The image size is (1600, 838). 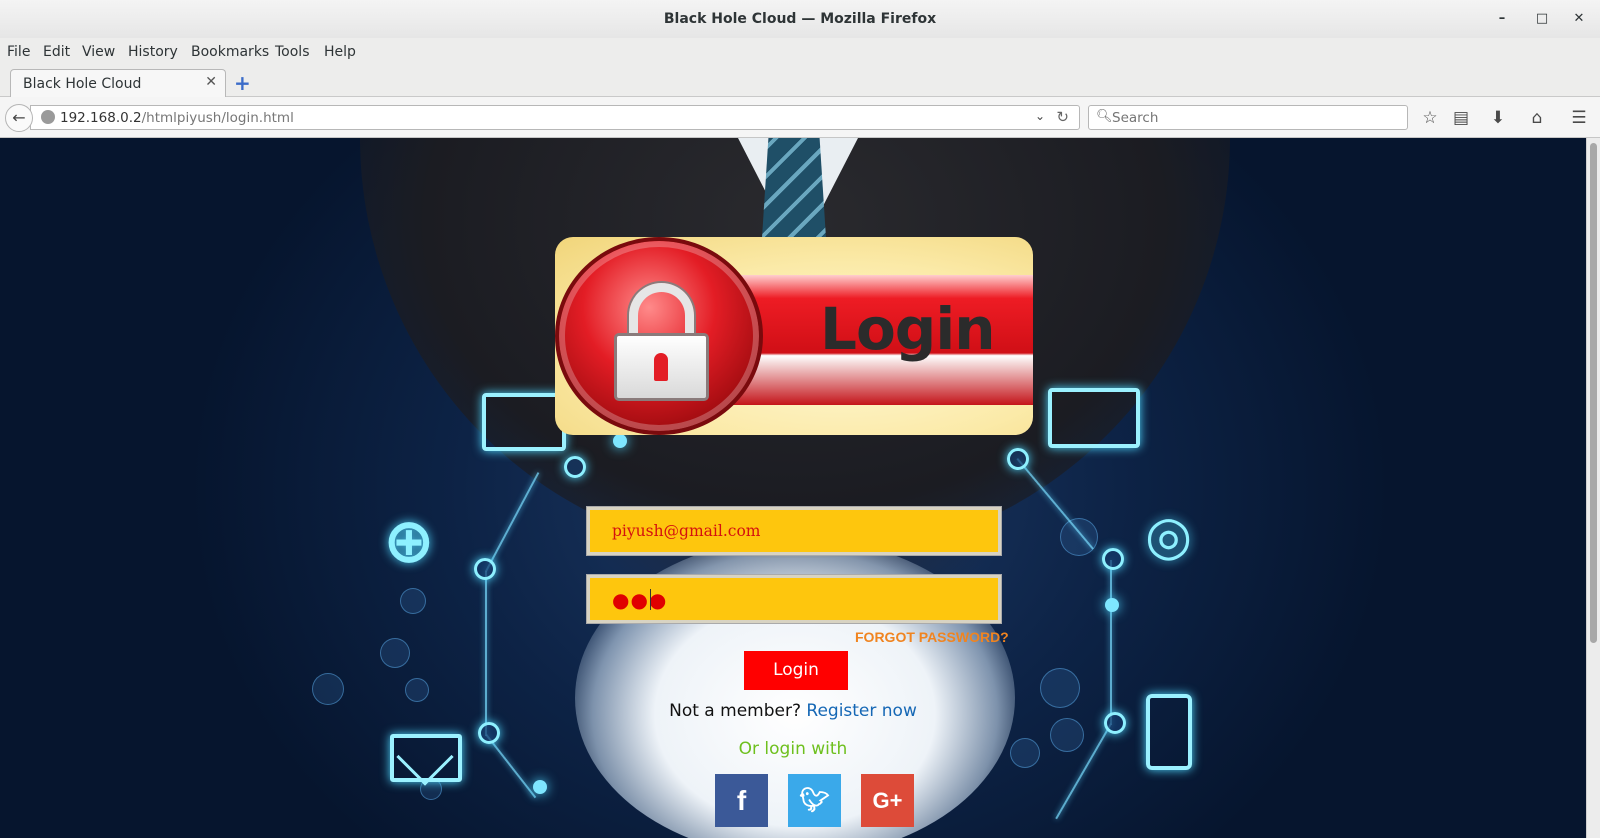 I want to click on tab-title: Black Hole Cloud, so click(x=82, y=84).